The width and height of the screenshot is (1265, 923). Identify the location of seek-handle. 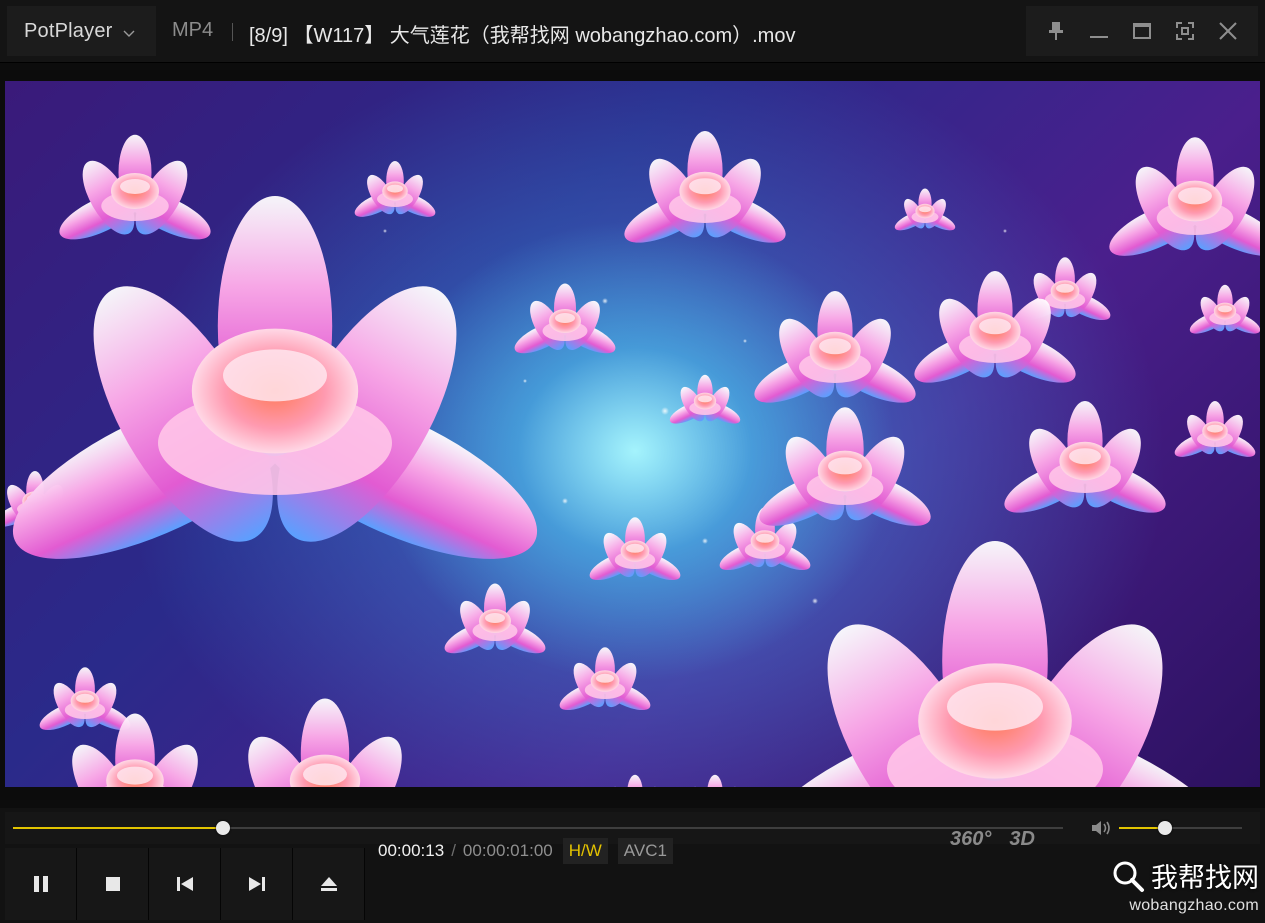
(223, 828).